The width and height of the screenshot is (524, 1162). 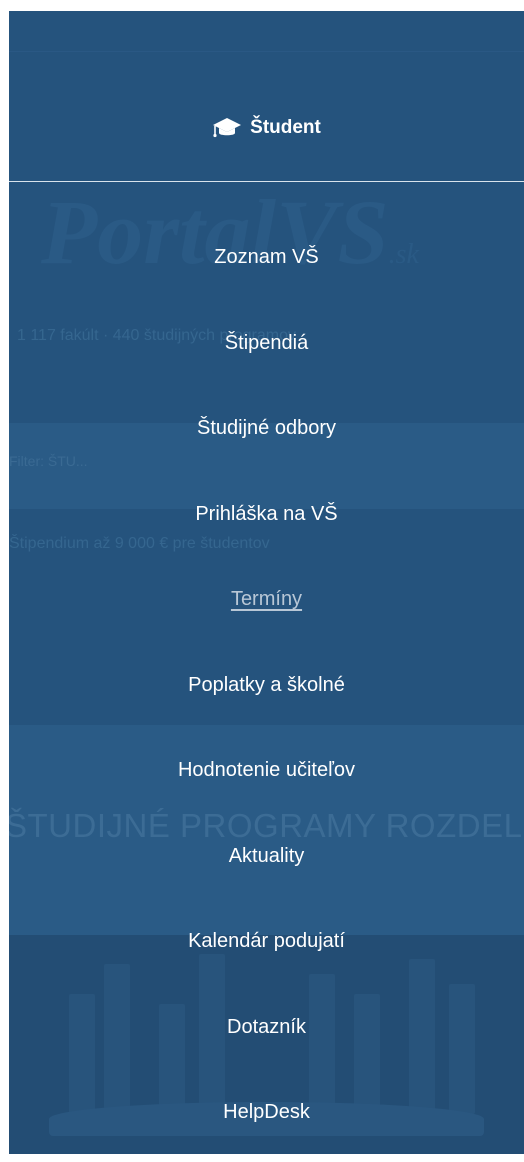 I want to click on menu-link-helpdesk: HelpDesk, so click(x=266, y=1097).